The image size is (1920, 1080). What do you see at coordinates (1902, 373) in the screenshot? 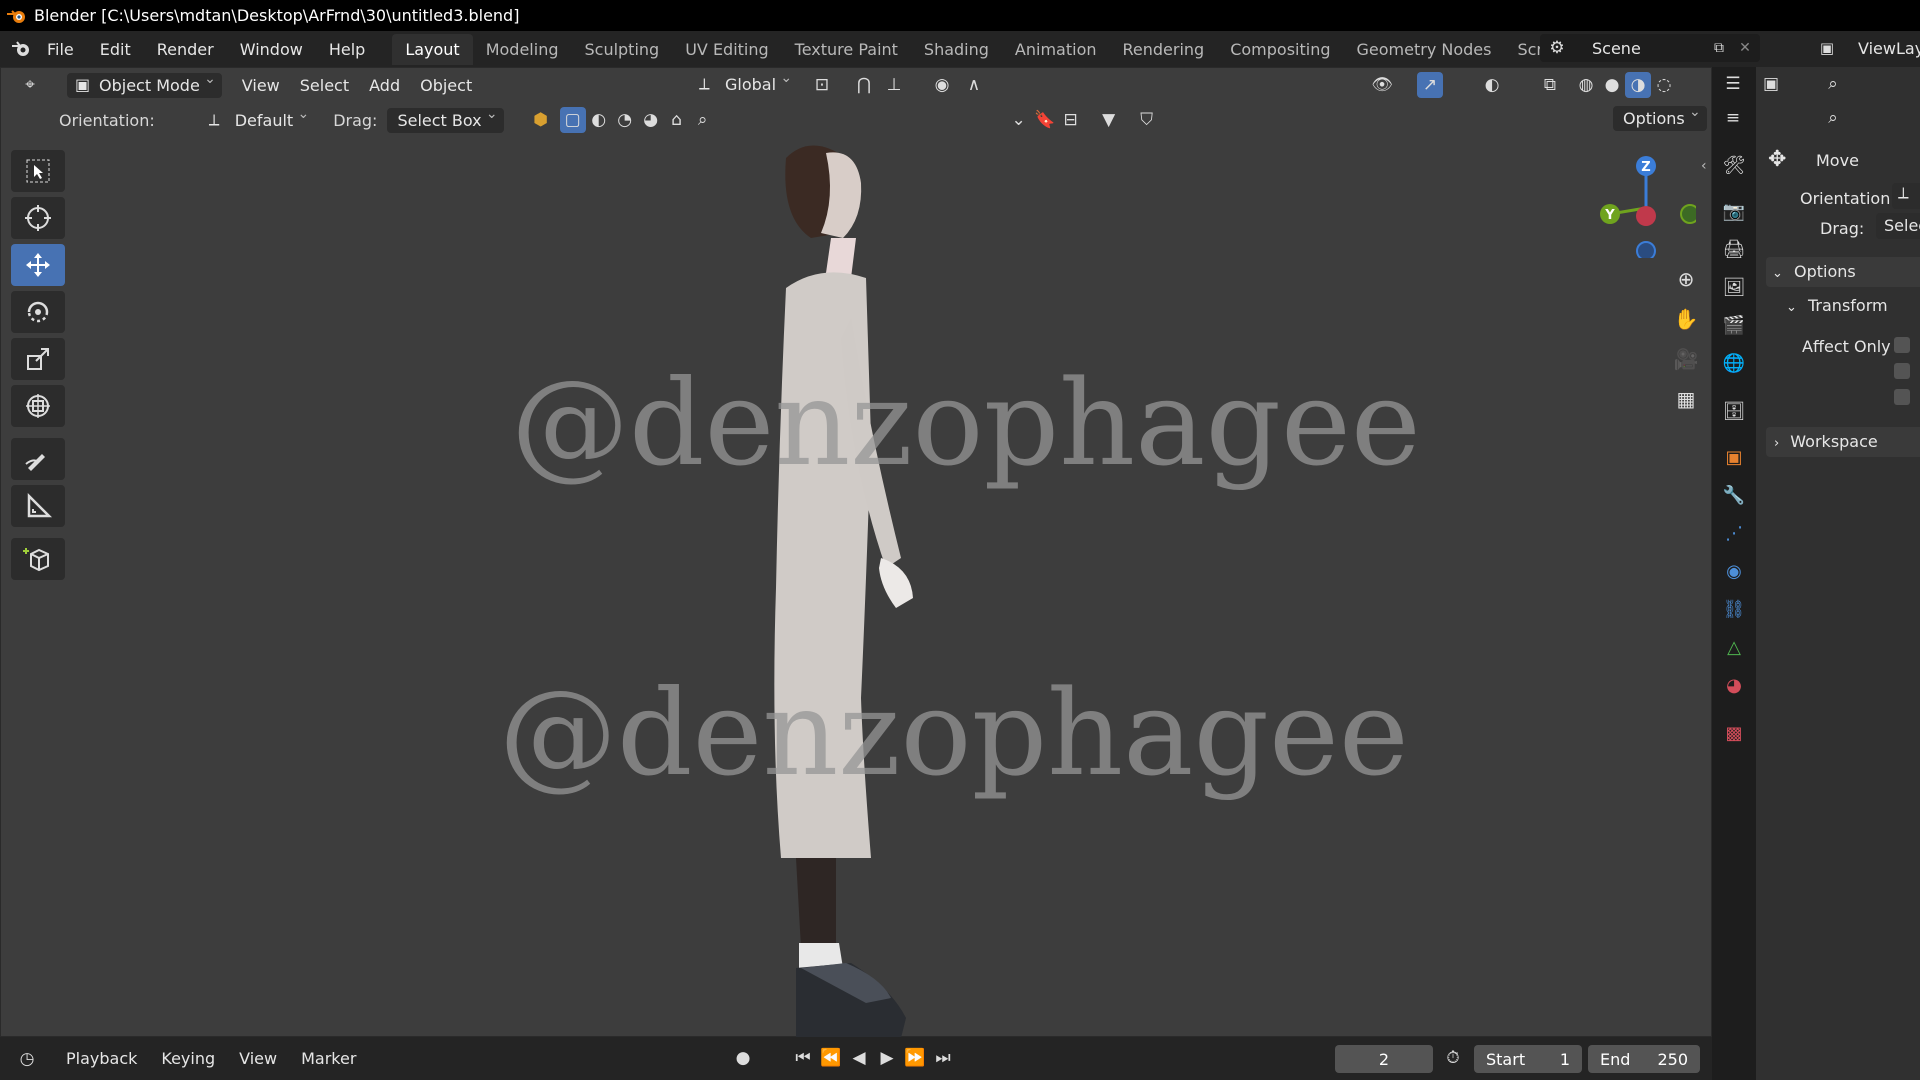
I see `affect-only-locations-checkbox` at bounding box center [1902, 373].